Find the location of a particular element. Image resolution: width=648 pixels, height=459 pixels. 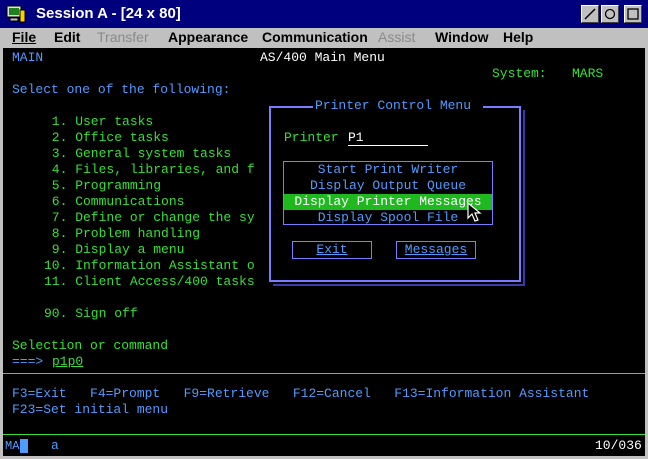

session-app-icon is located at coordinates (16, 14).